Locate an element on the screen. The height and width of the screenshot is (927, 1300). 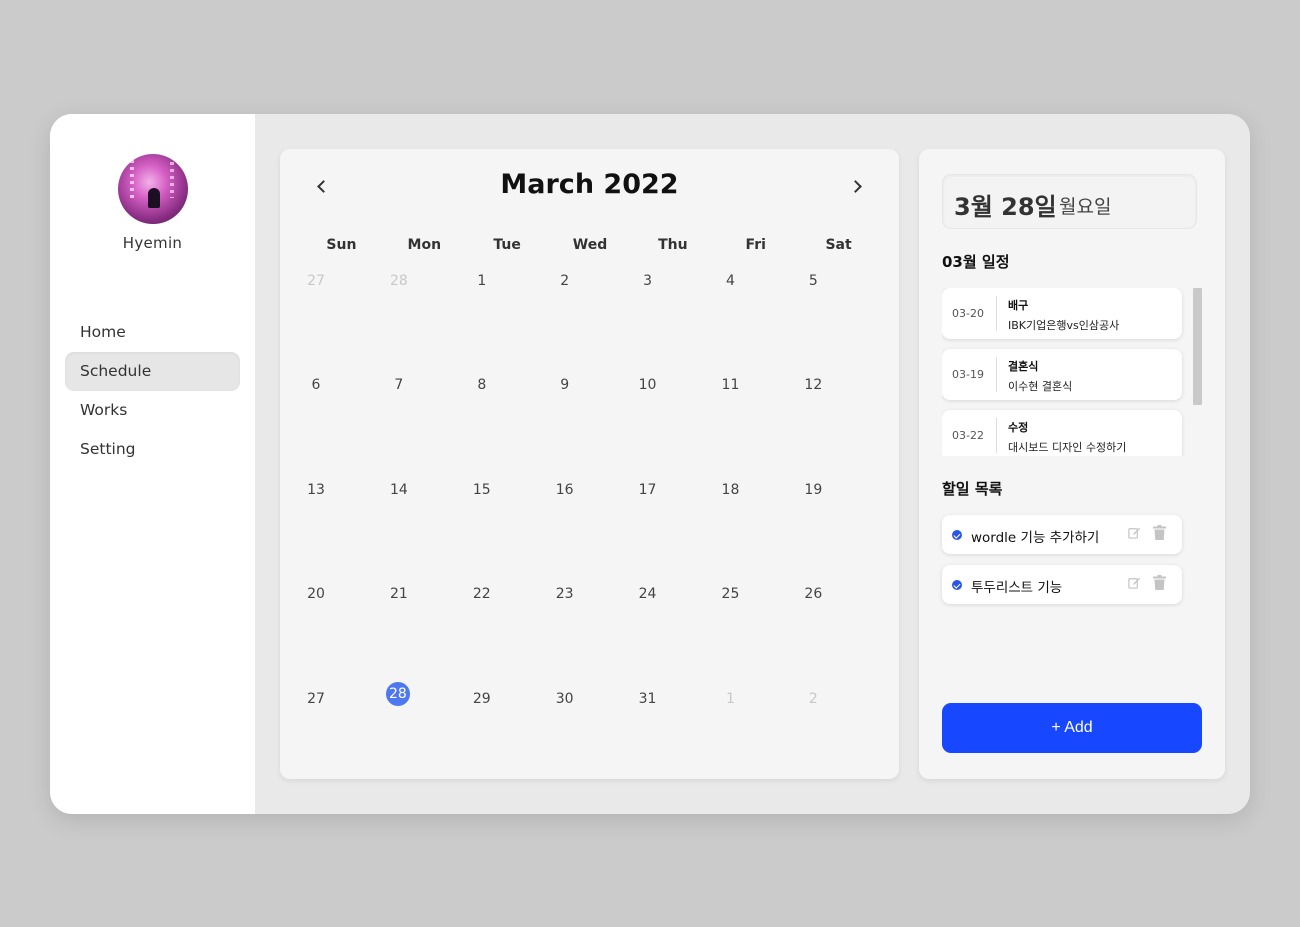
weekday-label: Thu is located at coordinates (673, 245).